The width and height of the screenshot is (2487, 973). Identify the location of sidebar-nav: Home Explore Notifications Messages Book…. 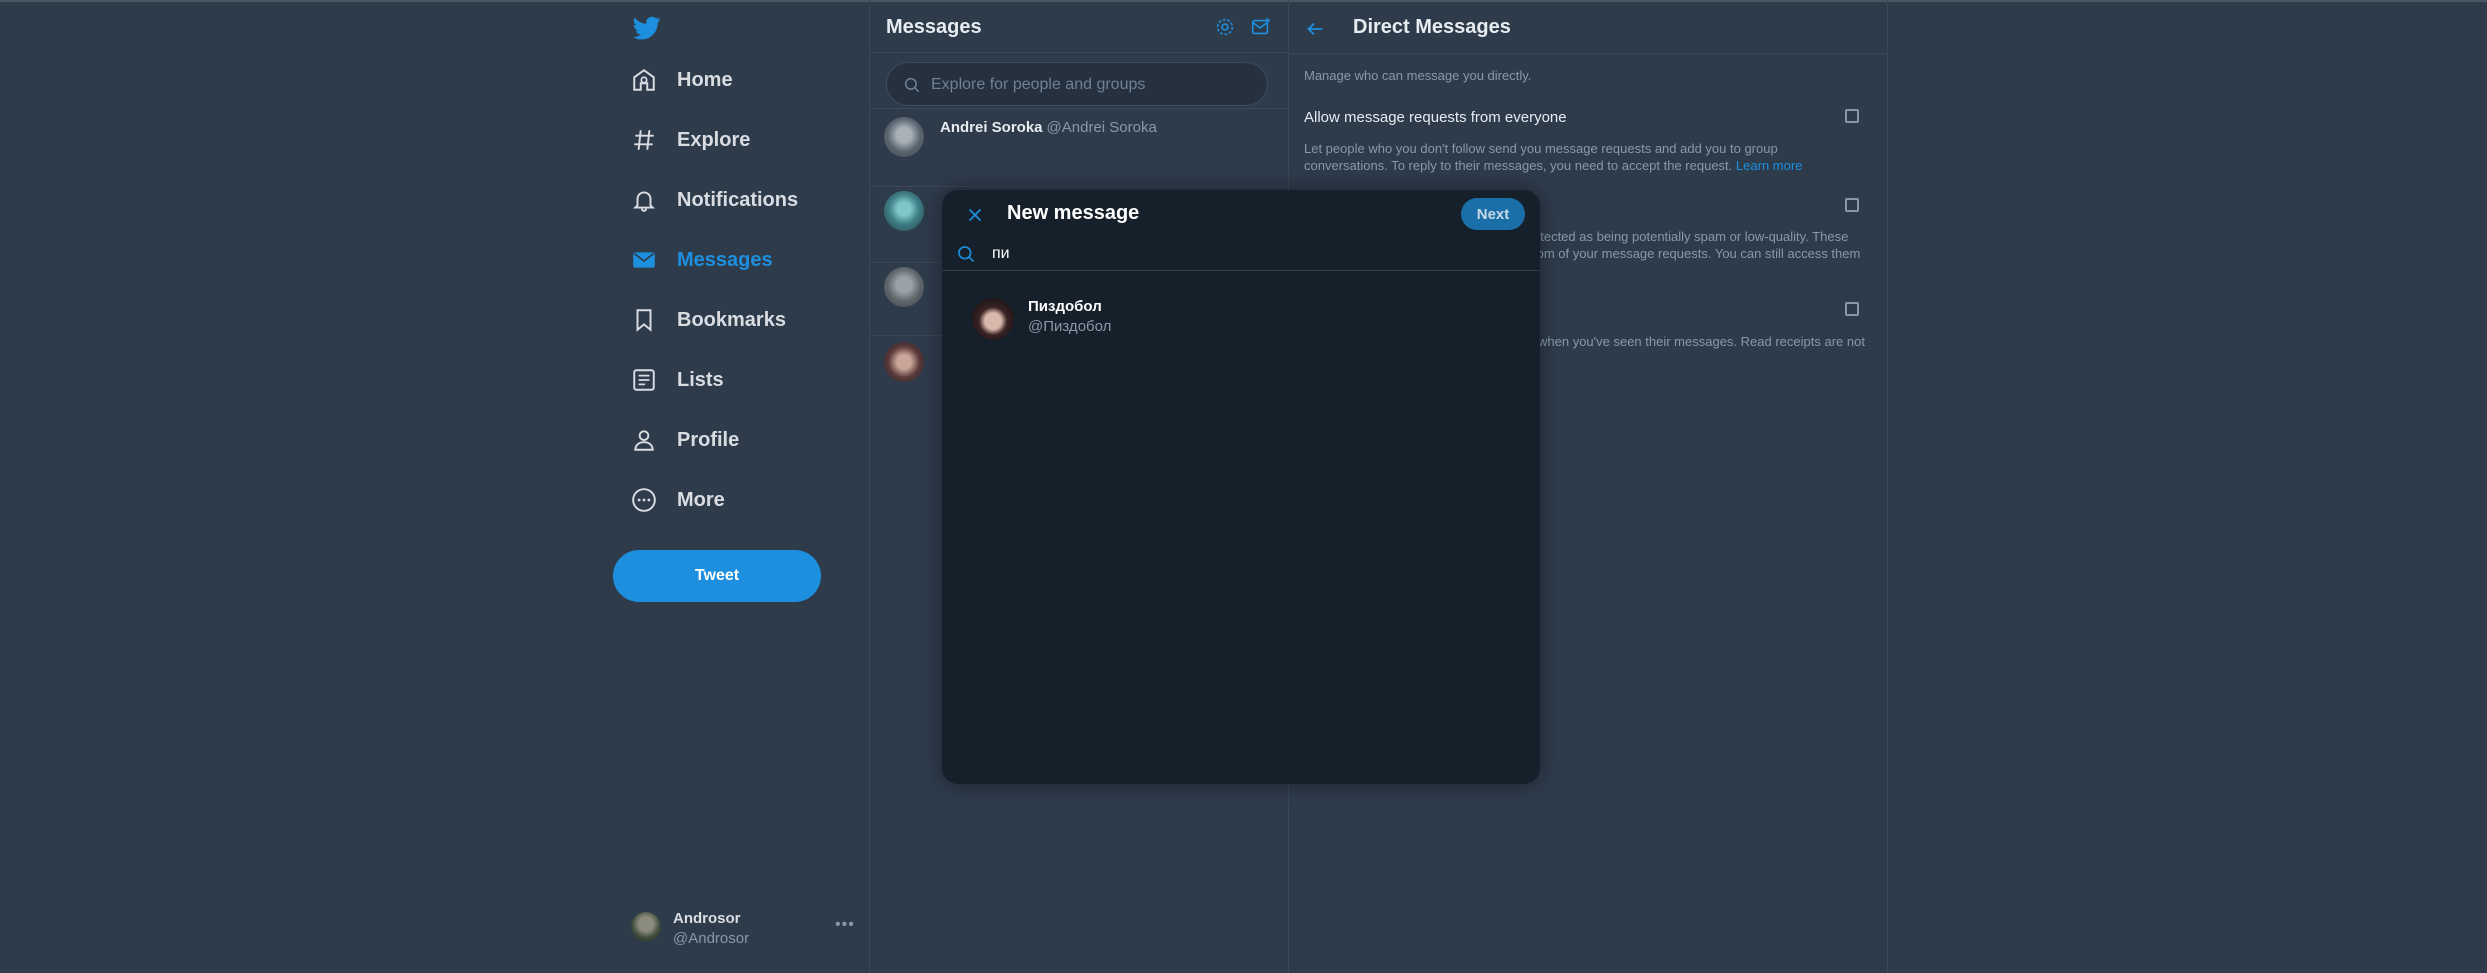
(741, 486).